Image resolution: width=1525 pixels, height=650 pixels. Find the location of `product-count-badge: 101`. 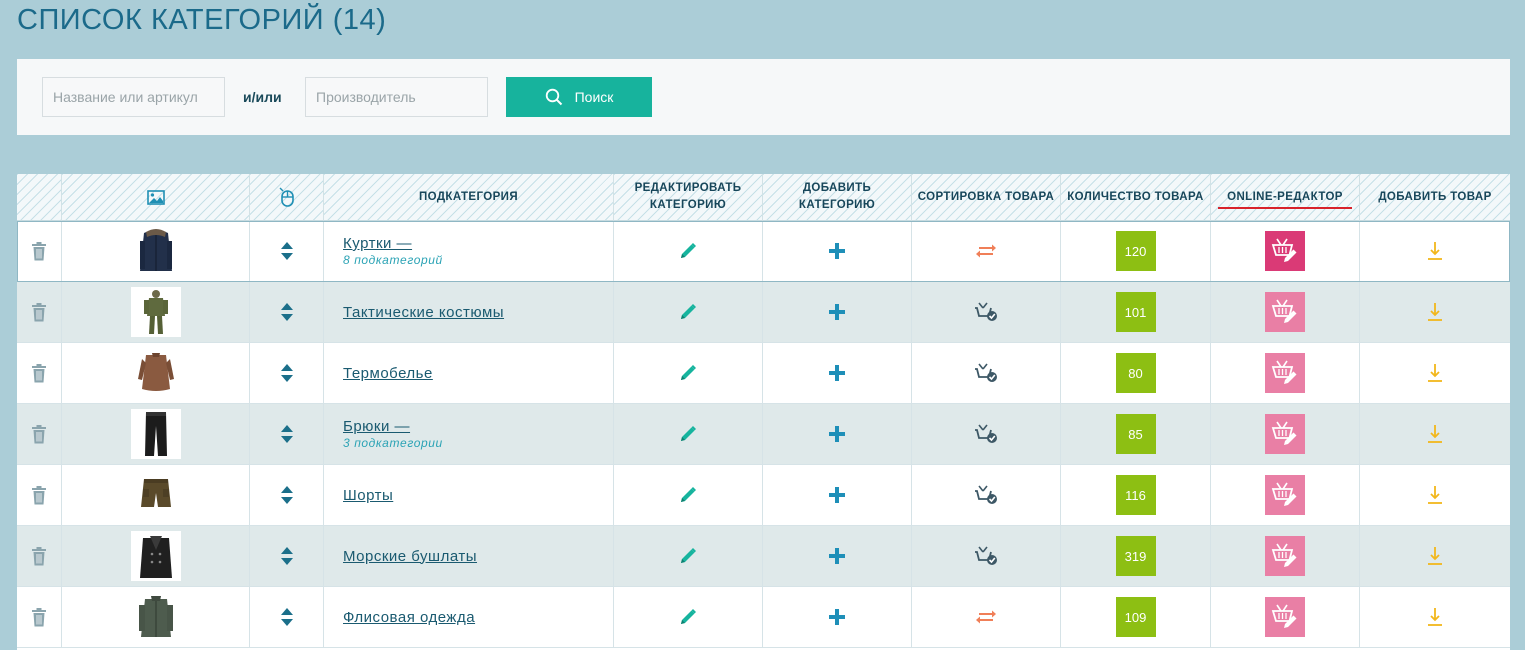

product-count-badge: 101 is located at coordinates (1135, 312).